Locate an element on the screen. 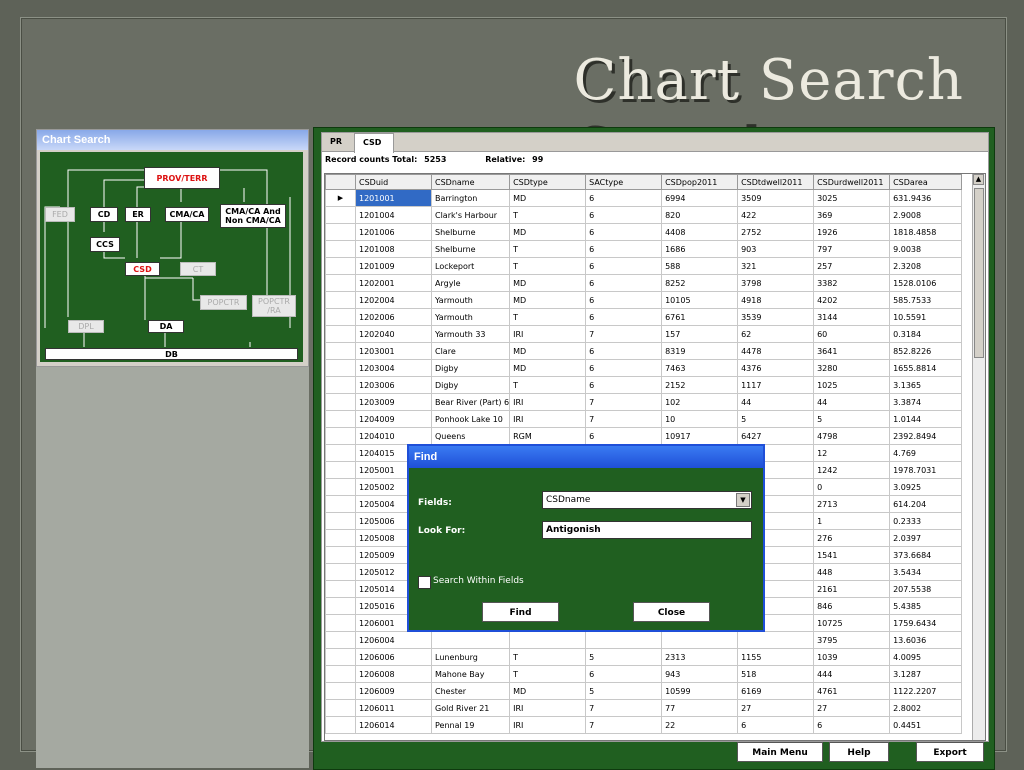 The image size is (1024, 770). table-cell: 13.6036 is located at coordinates (926, 640).